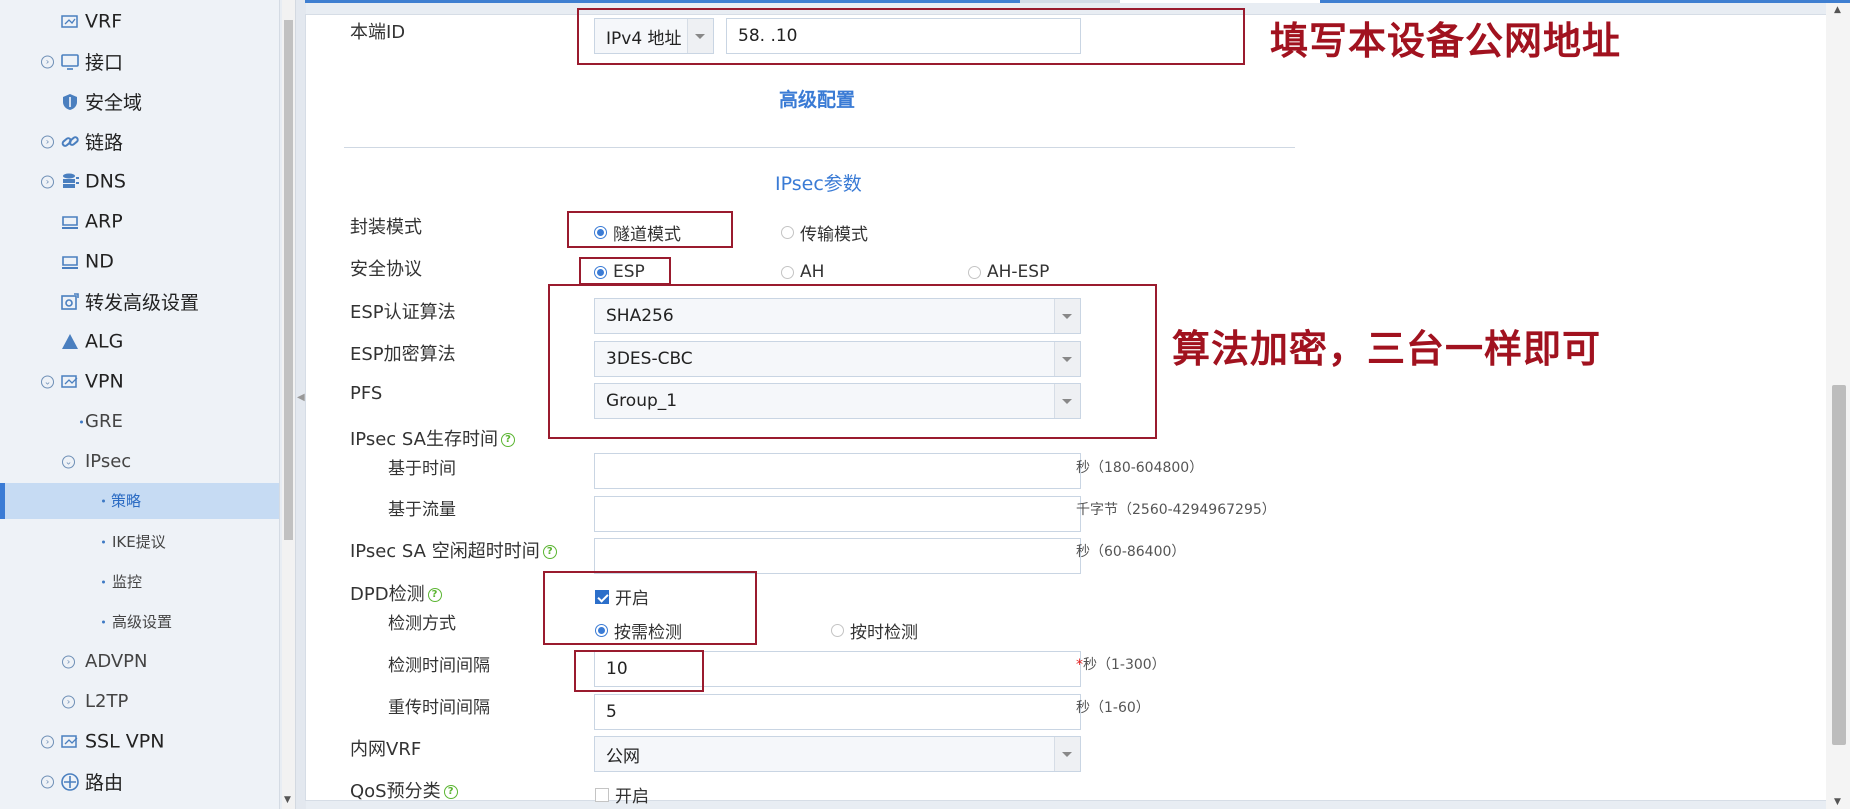 This screenshot has width=1850, height=809. What do you see at coordinates (126, 501) in the screenshot?
I see `sidebar-item-label: 策略` at bounding box center [126, 501].